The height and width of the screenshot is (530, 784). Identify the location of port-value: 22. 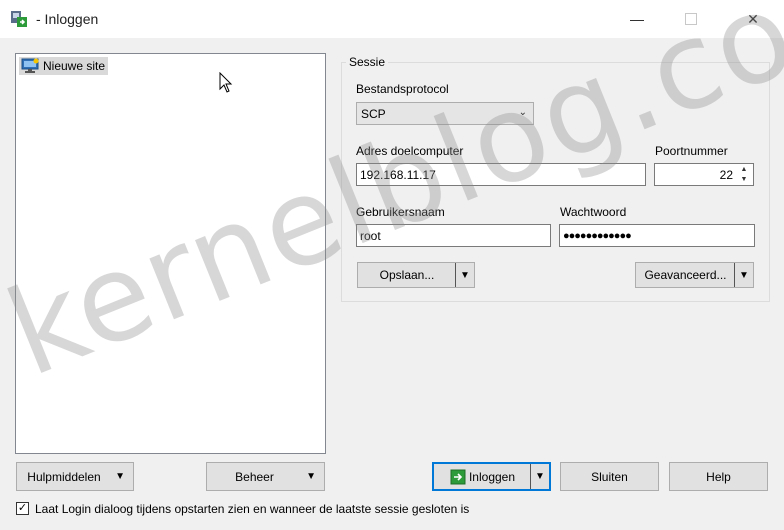
(726, 174).